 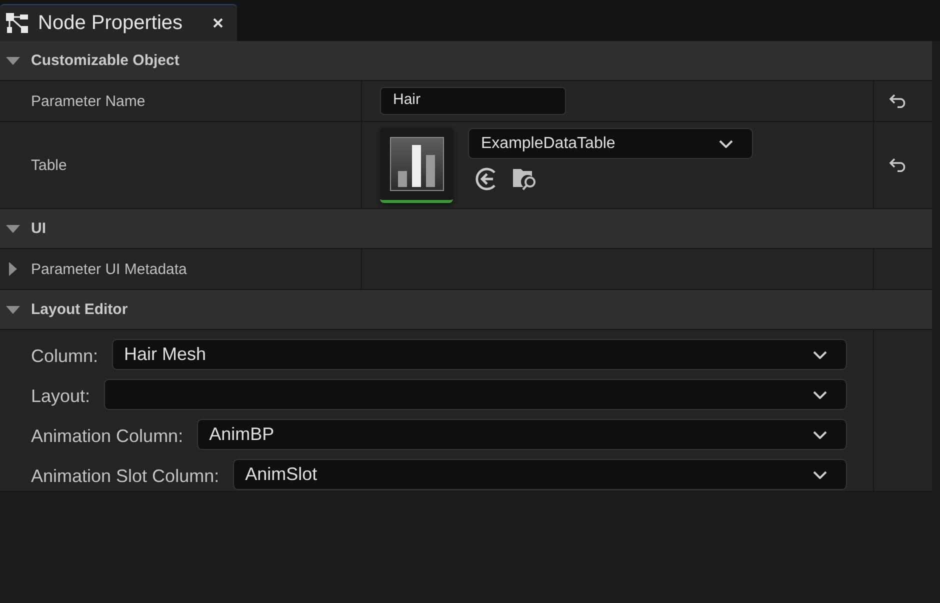 What do you see at coordinates (118, 22) in the screenshot?
I see `panel-tab: Node Properties` at bounding box center [118, 22].